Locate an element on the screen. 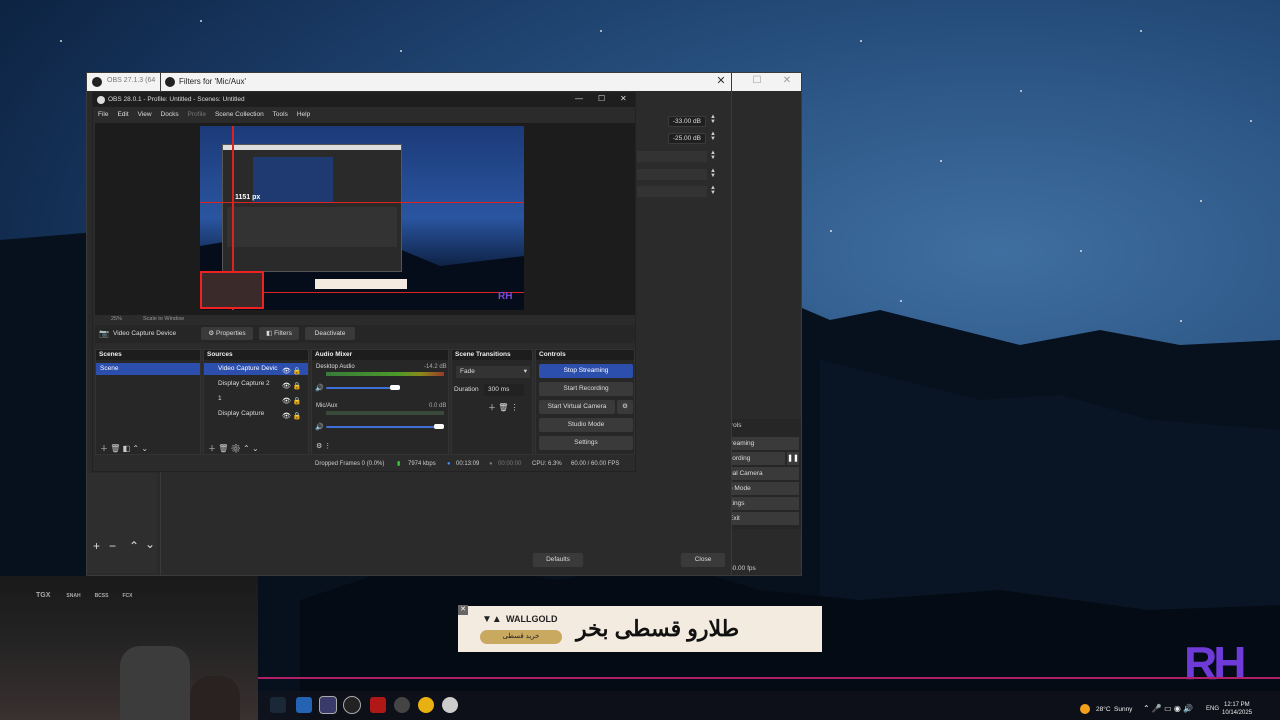 Image resolution: width=1280 pixels, height=720 pixels. scale-label: Scale to Window is located at coordinates (163, 319).